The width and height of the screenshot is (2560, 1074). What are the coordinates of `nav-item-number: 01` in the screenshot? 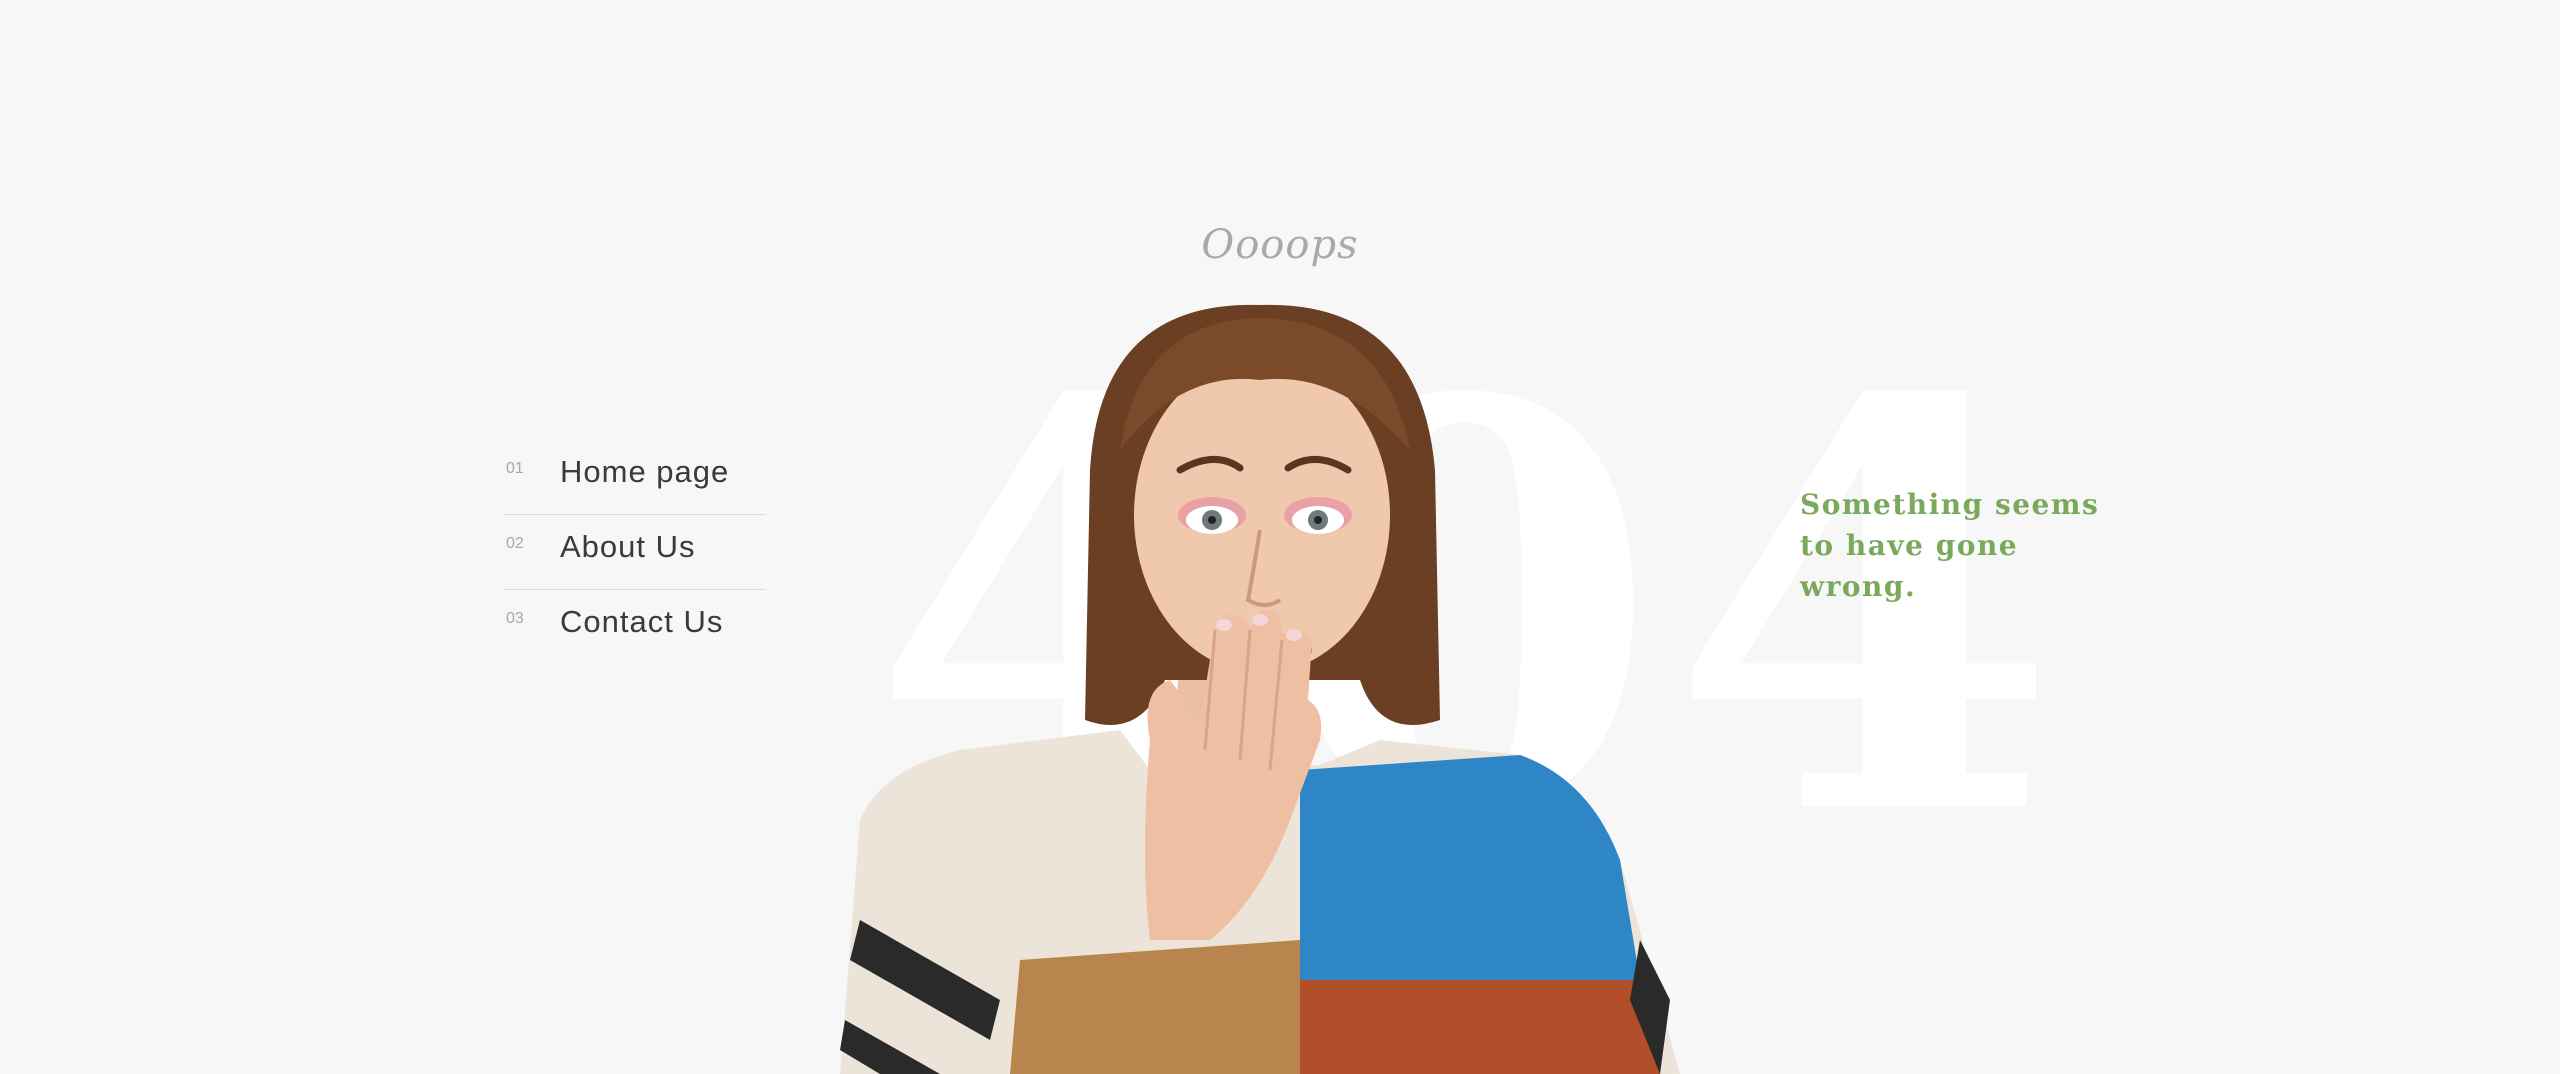 It's located at (515, 468).